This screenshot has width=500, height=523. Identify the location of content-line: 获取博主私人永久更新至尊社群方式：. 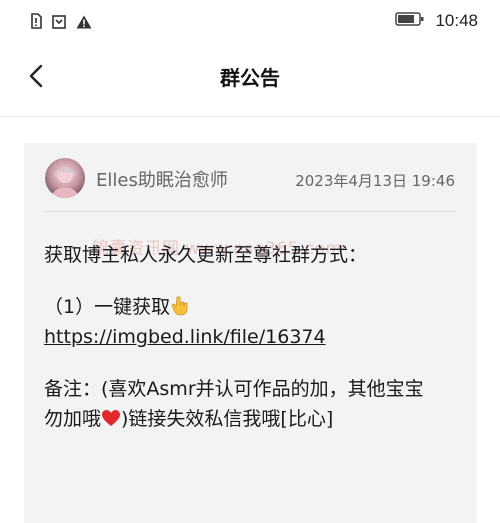
(206, 255).